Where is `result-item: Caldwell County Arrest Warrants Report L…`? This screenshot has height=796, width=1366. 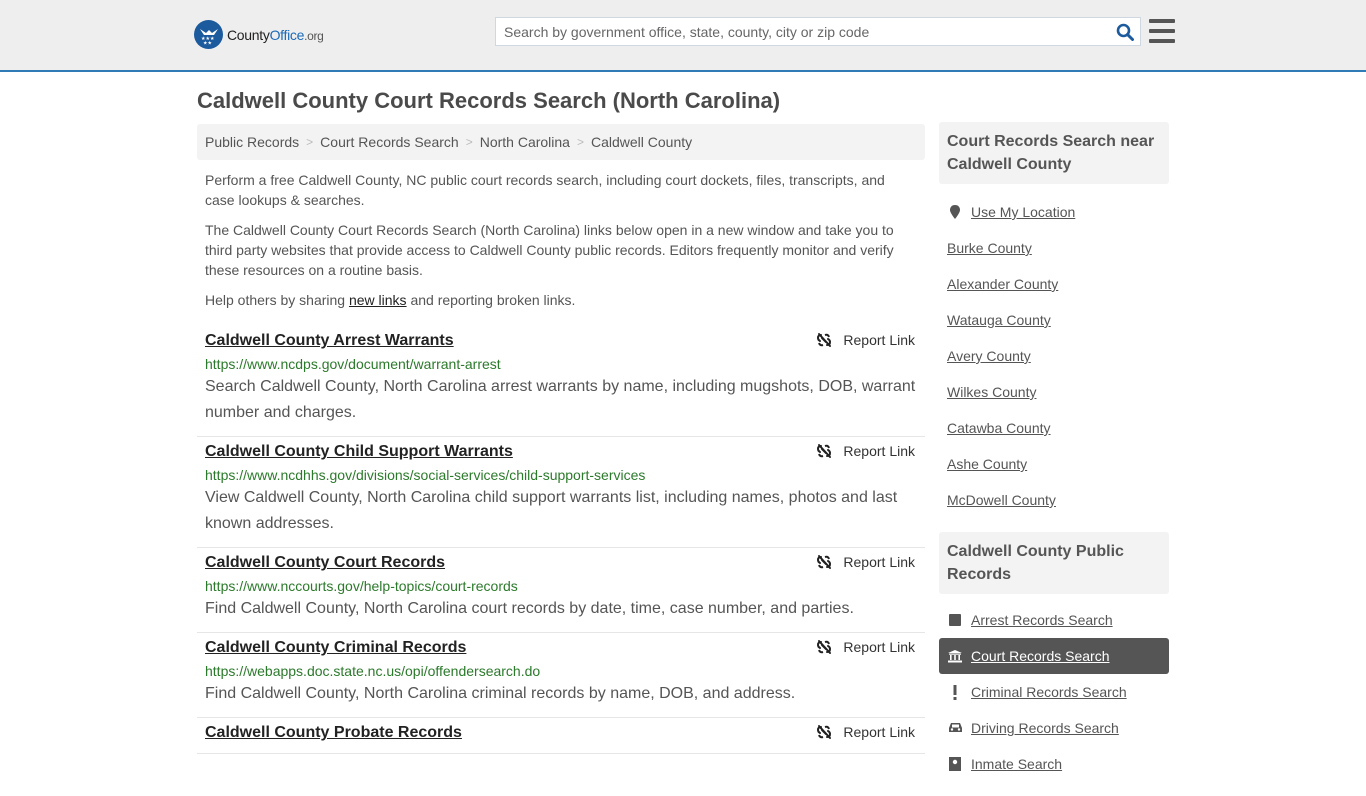
result-item: Caldwell County Arrest Warrants Report L… is located at coordinates (561, 381).